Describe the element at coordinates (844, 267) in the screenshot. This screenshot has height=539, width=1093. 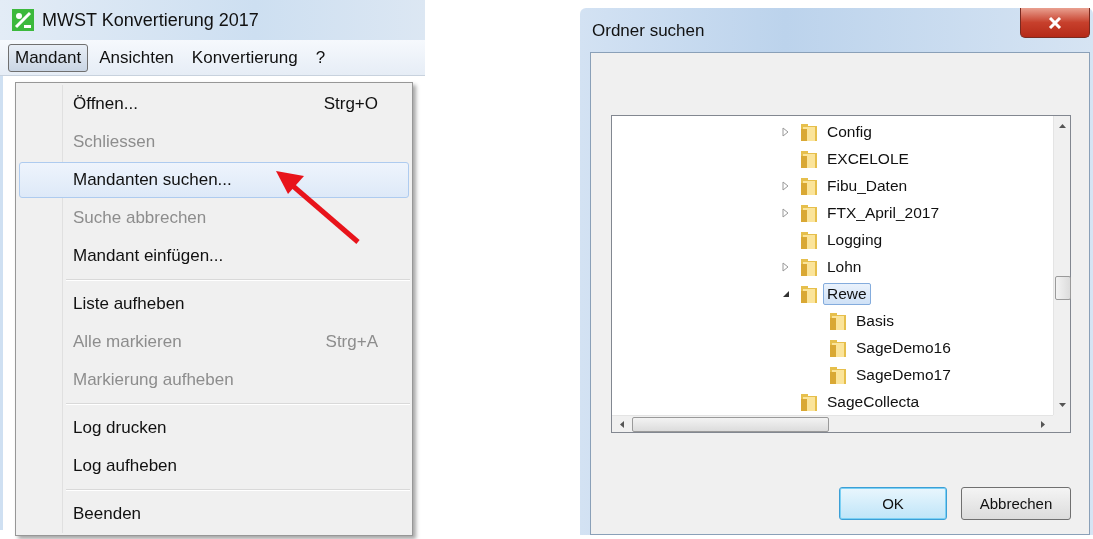
I see `tree-item: Lohn` at that location.